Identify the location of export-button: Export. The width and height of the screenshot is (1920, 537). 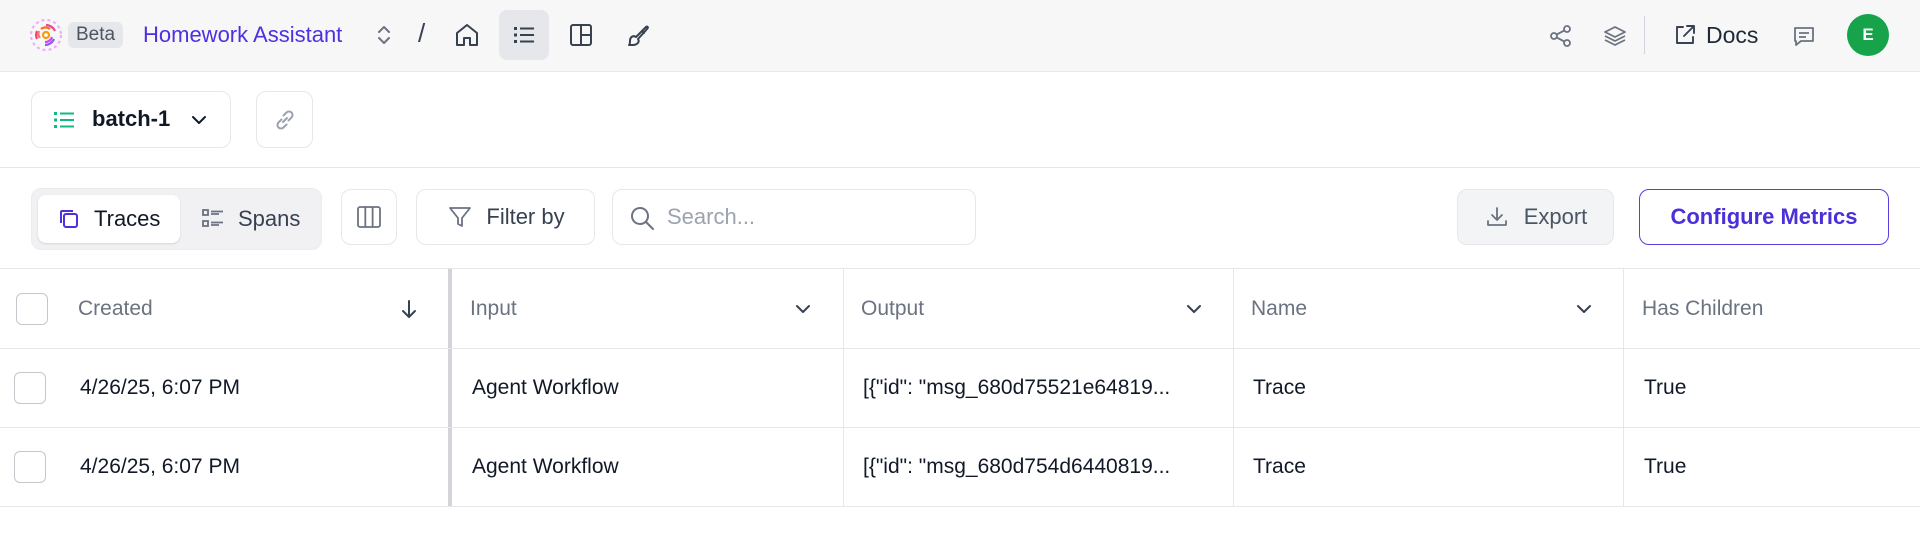
(1535, 217).